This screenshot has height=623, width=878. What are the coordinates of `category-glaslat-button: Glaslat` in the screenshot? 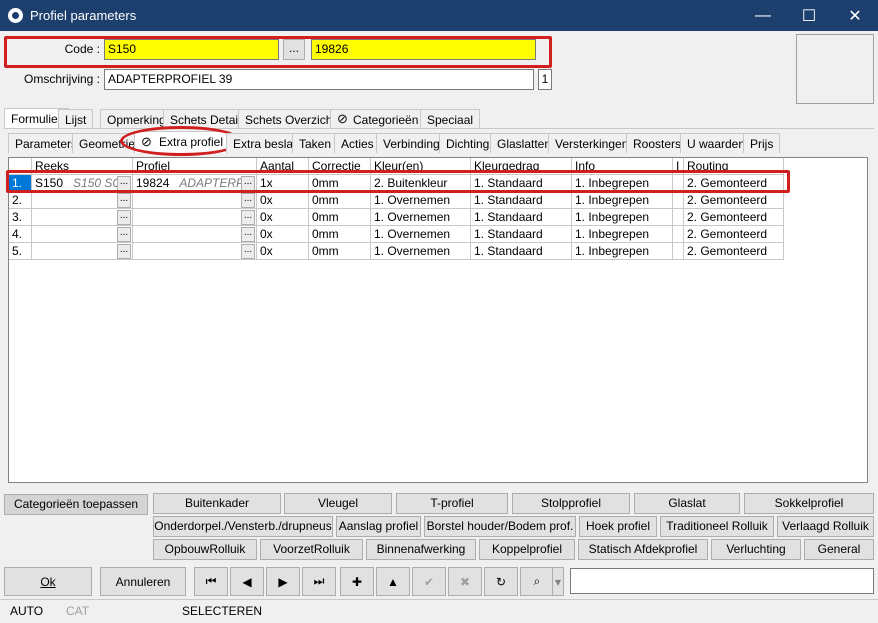 It's located at (687, 503).